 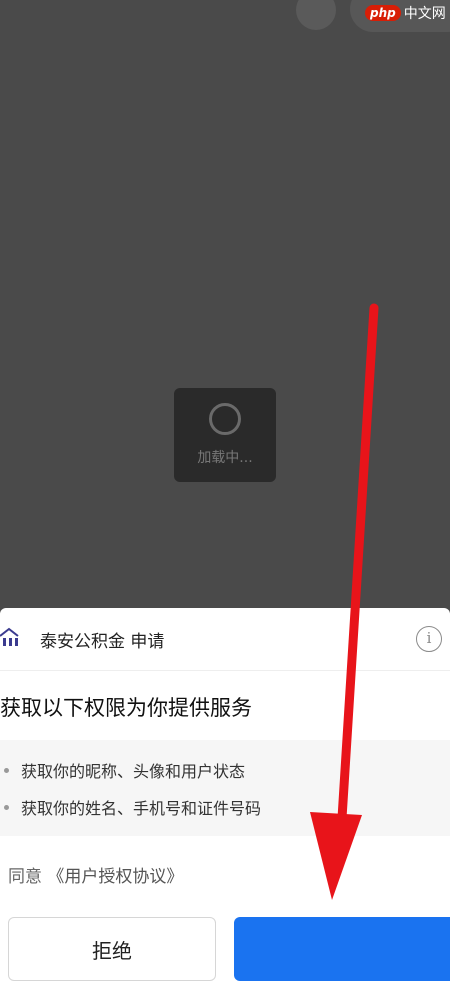 I want to click on allow-button, so click(x=342, y=949).